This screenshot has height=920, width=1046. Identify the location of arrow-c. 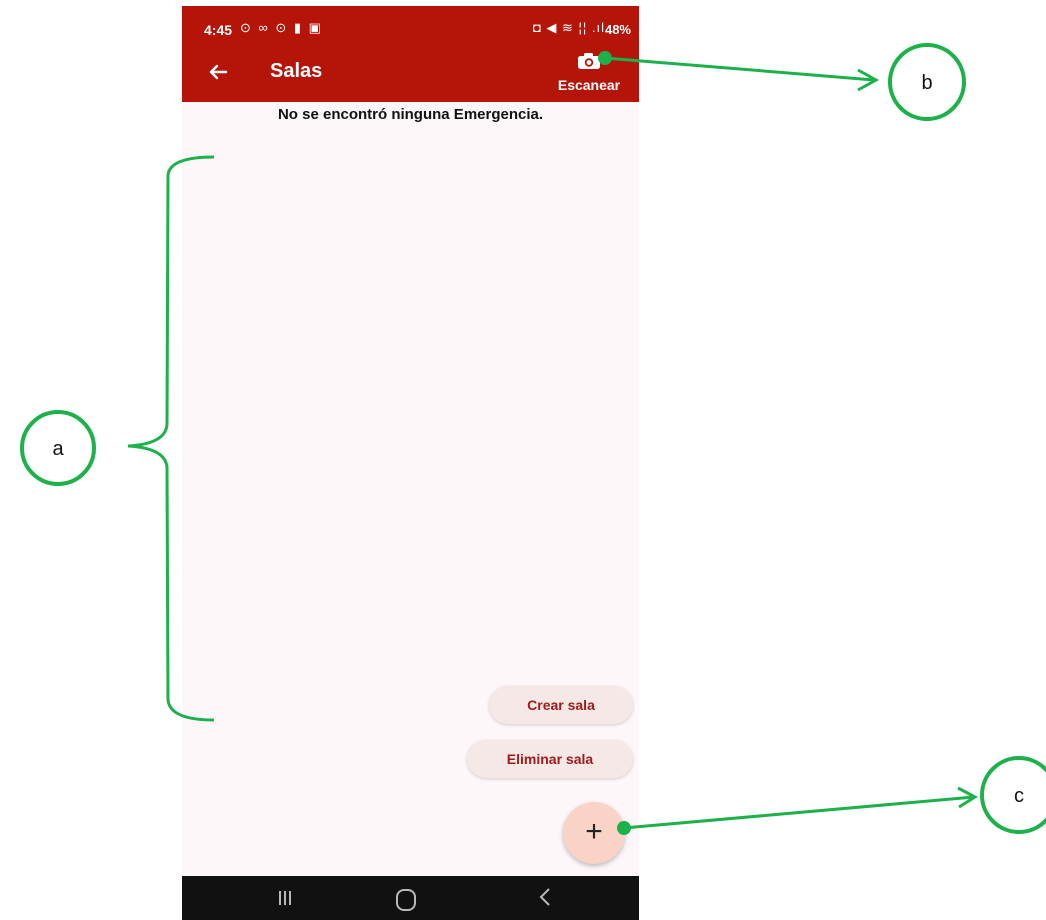
(799, 812).